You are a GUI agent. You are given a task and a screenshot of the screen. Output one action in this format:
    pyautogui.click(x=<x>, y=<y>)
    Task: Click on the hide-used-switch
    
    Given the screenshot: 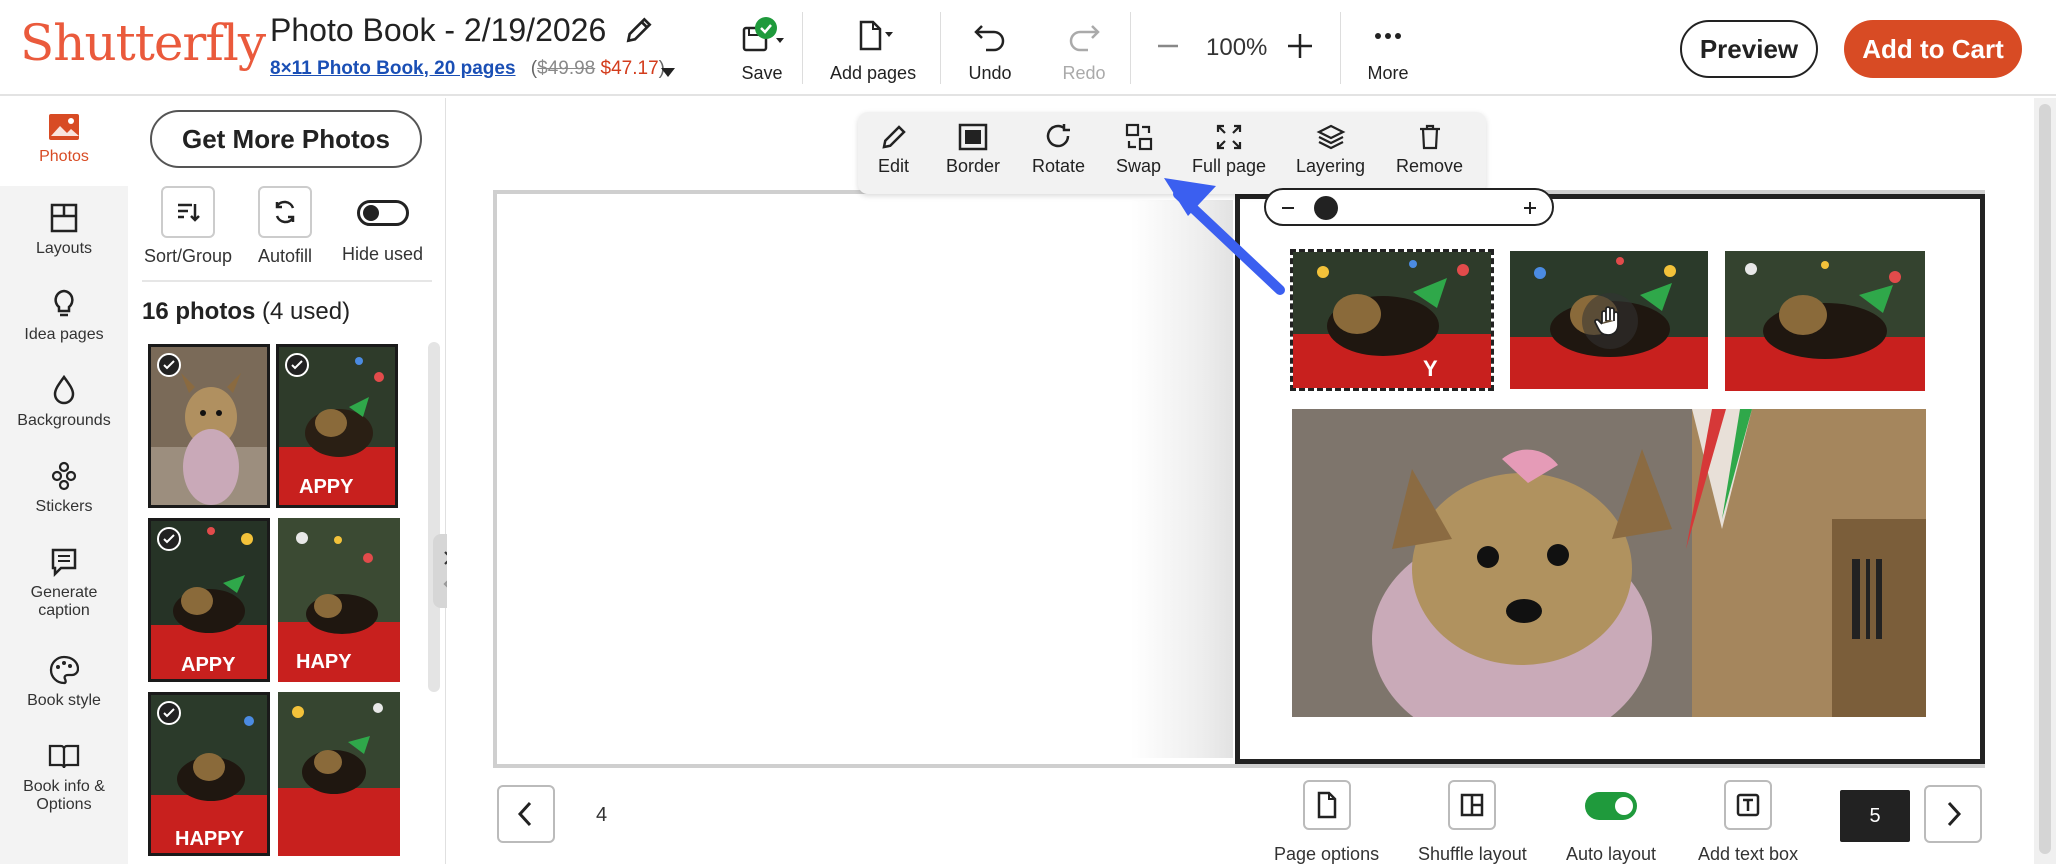 What is the action you would take?
    pyautogui.click(x=382, y=213)
    